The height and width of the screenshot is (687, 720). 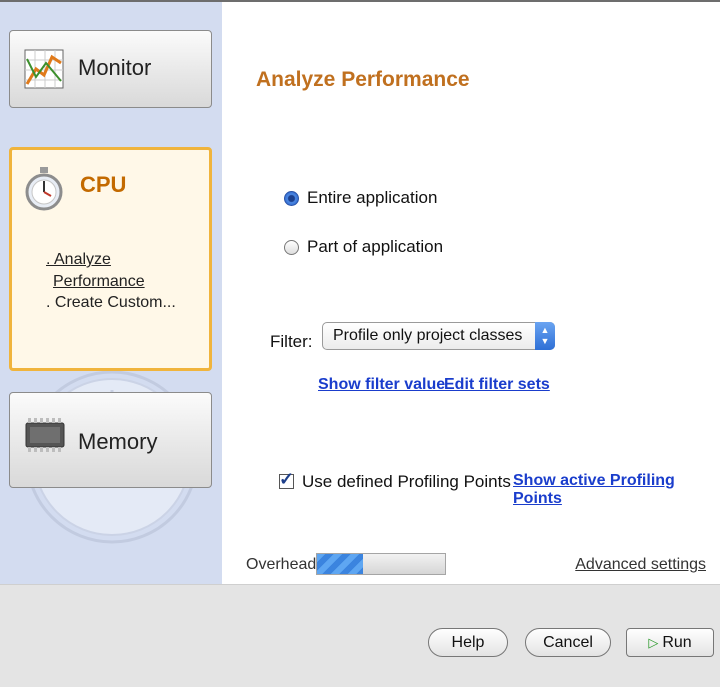 What do you see at coordinates (340, 564) in the screenshot?
I see `overhead-meter-fill` at bounding box center [340, 564].